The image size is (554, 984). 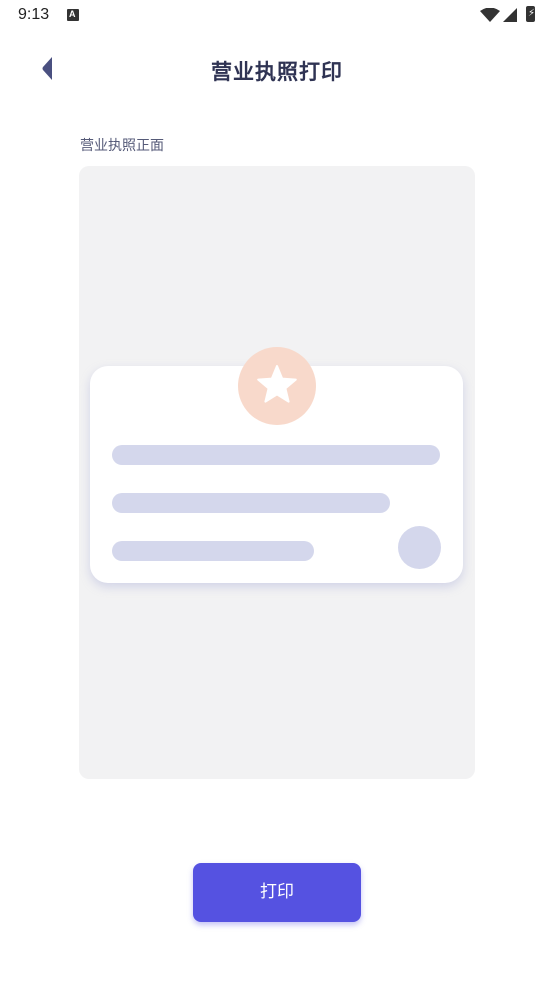 I want to click on status-bar: 9:13 A ⚡, so click(x=277, y=16).